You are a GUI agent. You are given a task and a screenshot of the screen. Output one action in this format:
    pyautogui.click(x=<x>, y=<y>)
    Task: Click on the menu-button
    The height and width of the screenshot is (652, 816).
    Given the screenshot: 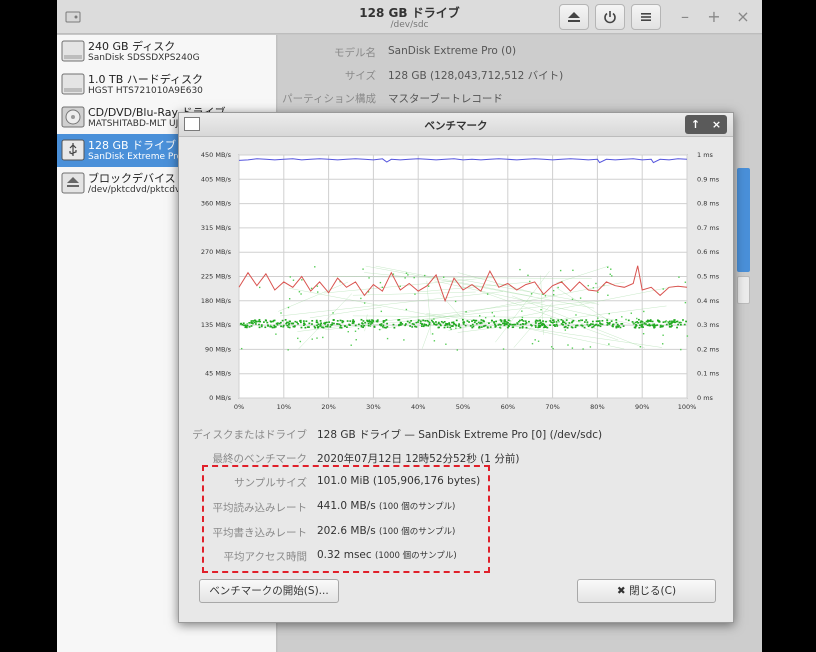 What is the action you would take?
    pyautogui.click(x=646, y=17)
    